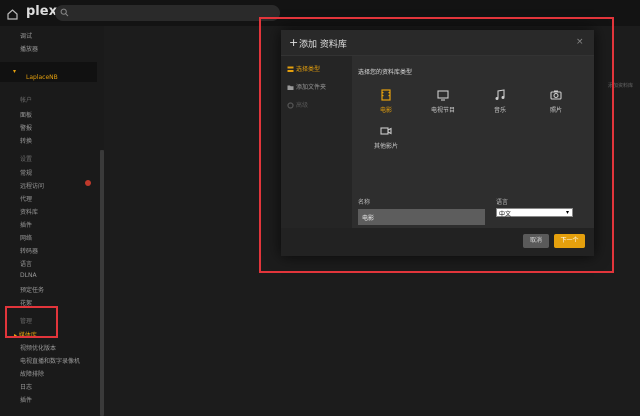  I want to click on sidebar-item-network: 网络, so click(26, 237).